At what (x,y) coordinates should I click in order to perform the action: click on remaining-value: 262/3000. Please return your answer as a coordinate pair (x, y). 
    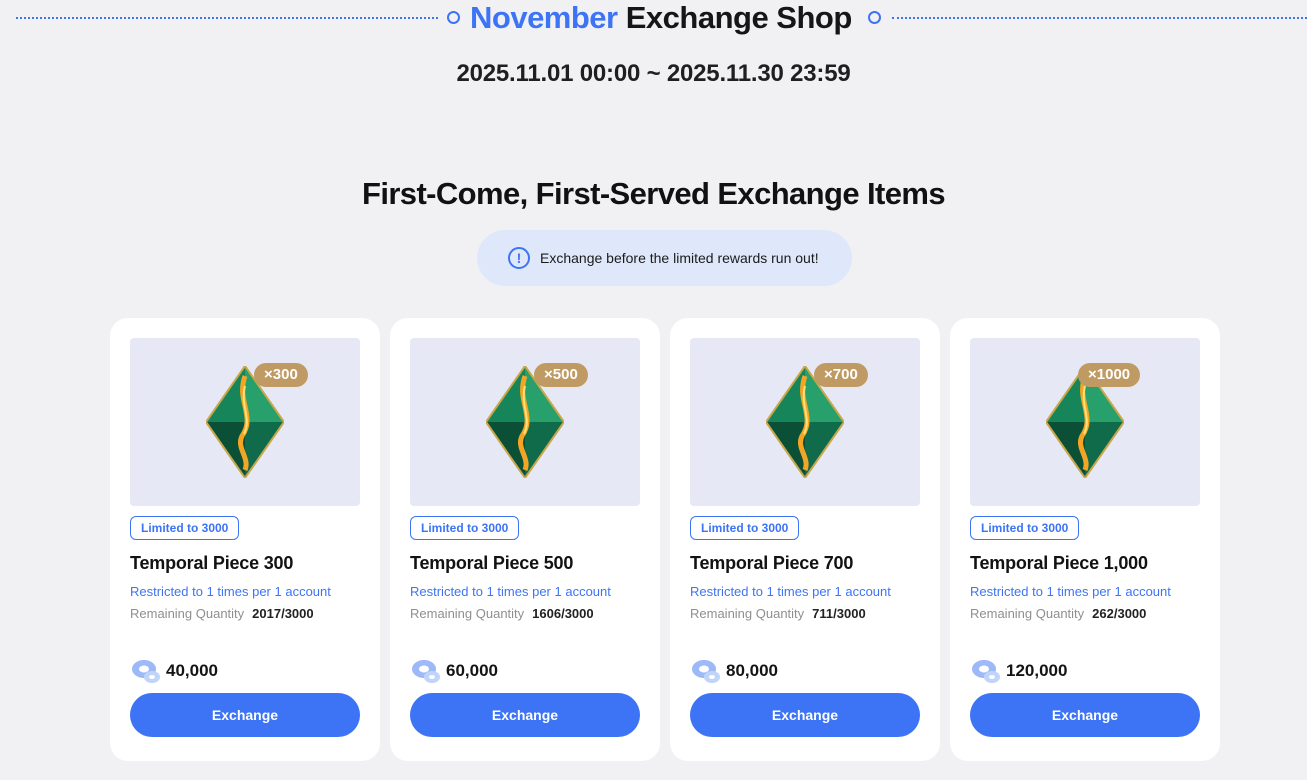
    Looking at the image, I should click on (1119, 613).